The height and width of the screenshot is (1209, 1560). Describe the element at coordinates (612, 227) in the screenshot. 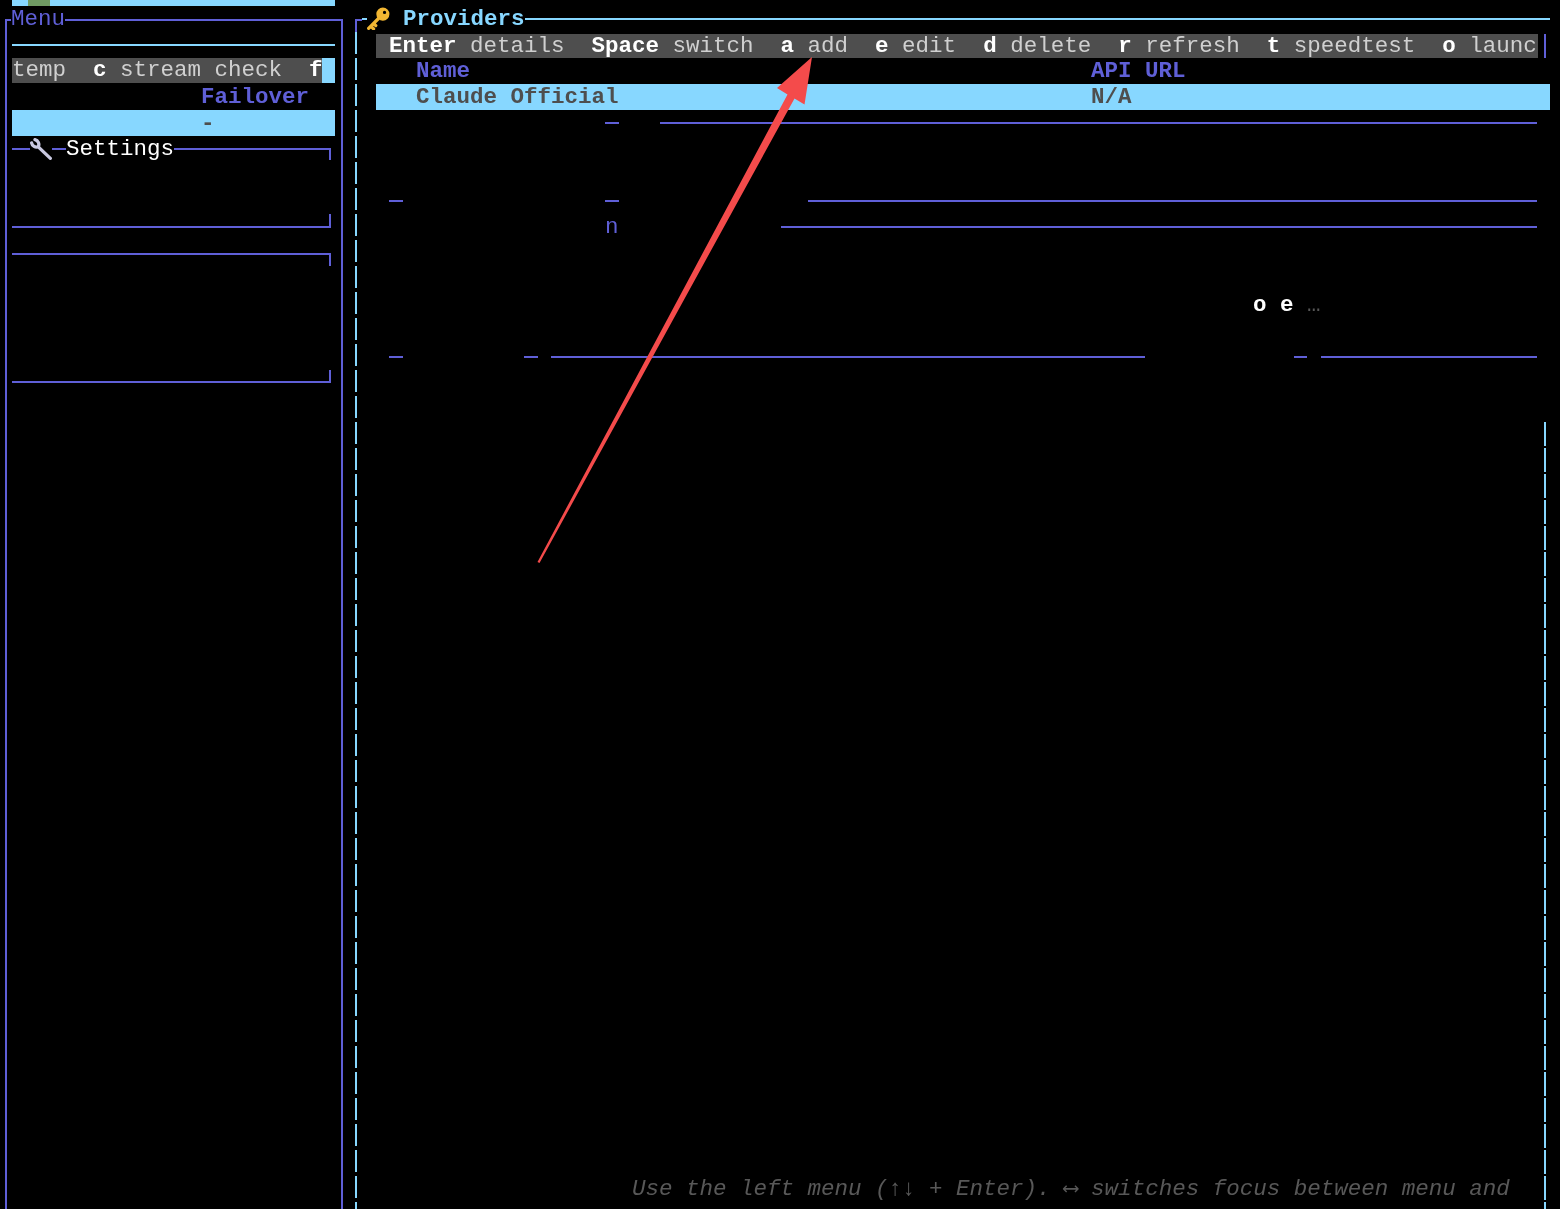

I see `stray-text: n` at that location.